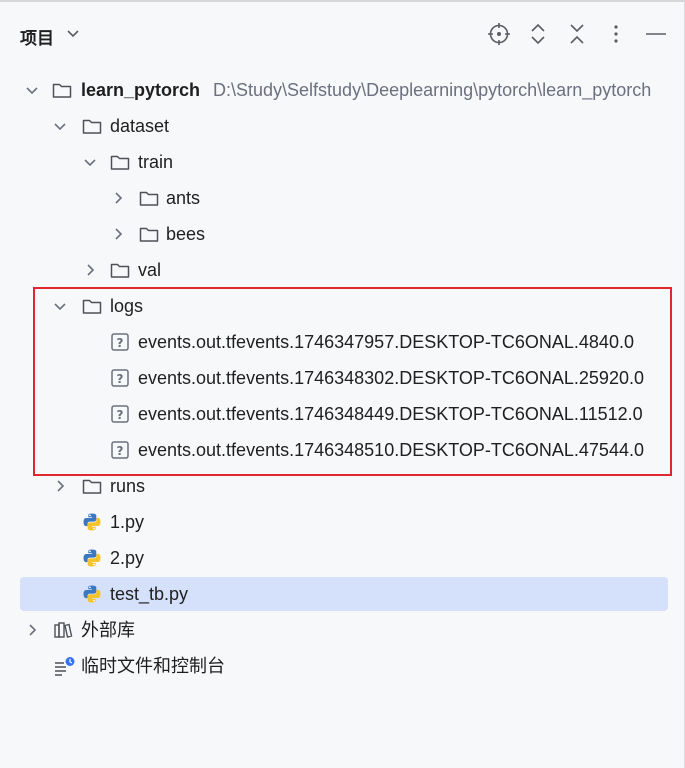 The width and height of the screenshot is (685, 768). What do you see at coordinates (342, 1) in the screenshot?
I see `window-top-border` at bounding box center [342, 1].